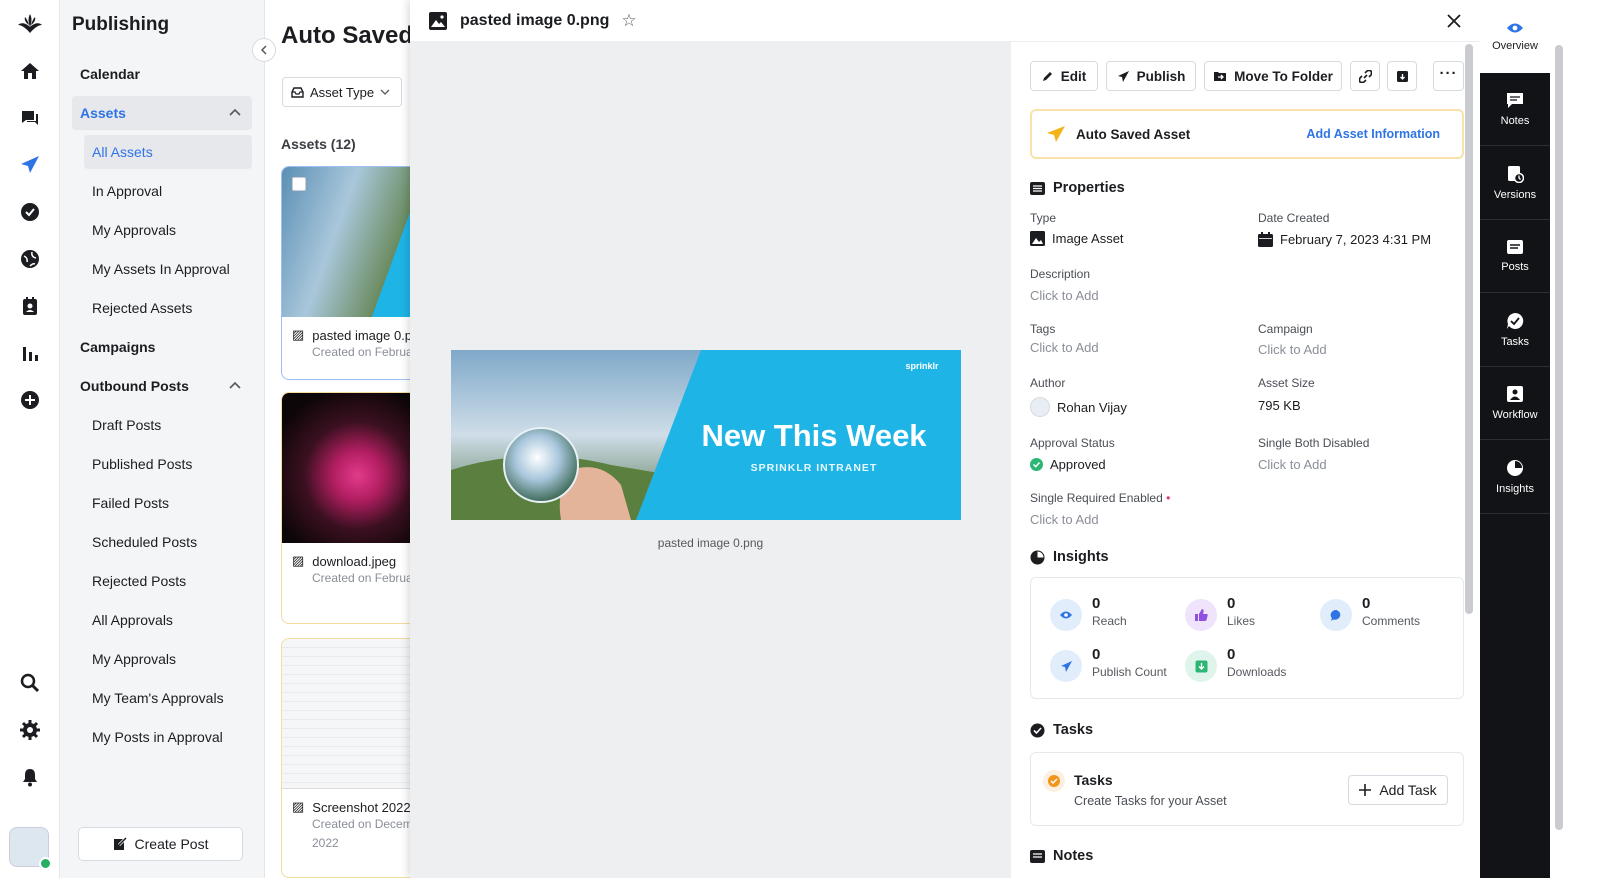 This screenshot has height=878, width=1600. Describe the element at coordinates (1037, 188) in the screenshot. I see `list-icon` at that location.